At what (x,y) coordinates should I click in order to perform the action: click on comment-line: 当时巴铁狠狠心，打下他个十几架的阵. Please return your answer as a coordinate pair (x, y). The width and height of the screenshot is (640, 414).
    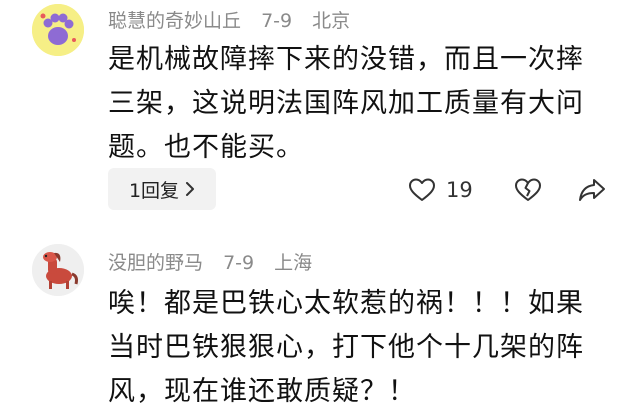
    Looking at the image, I should click on (346, 347).